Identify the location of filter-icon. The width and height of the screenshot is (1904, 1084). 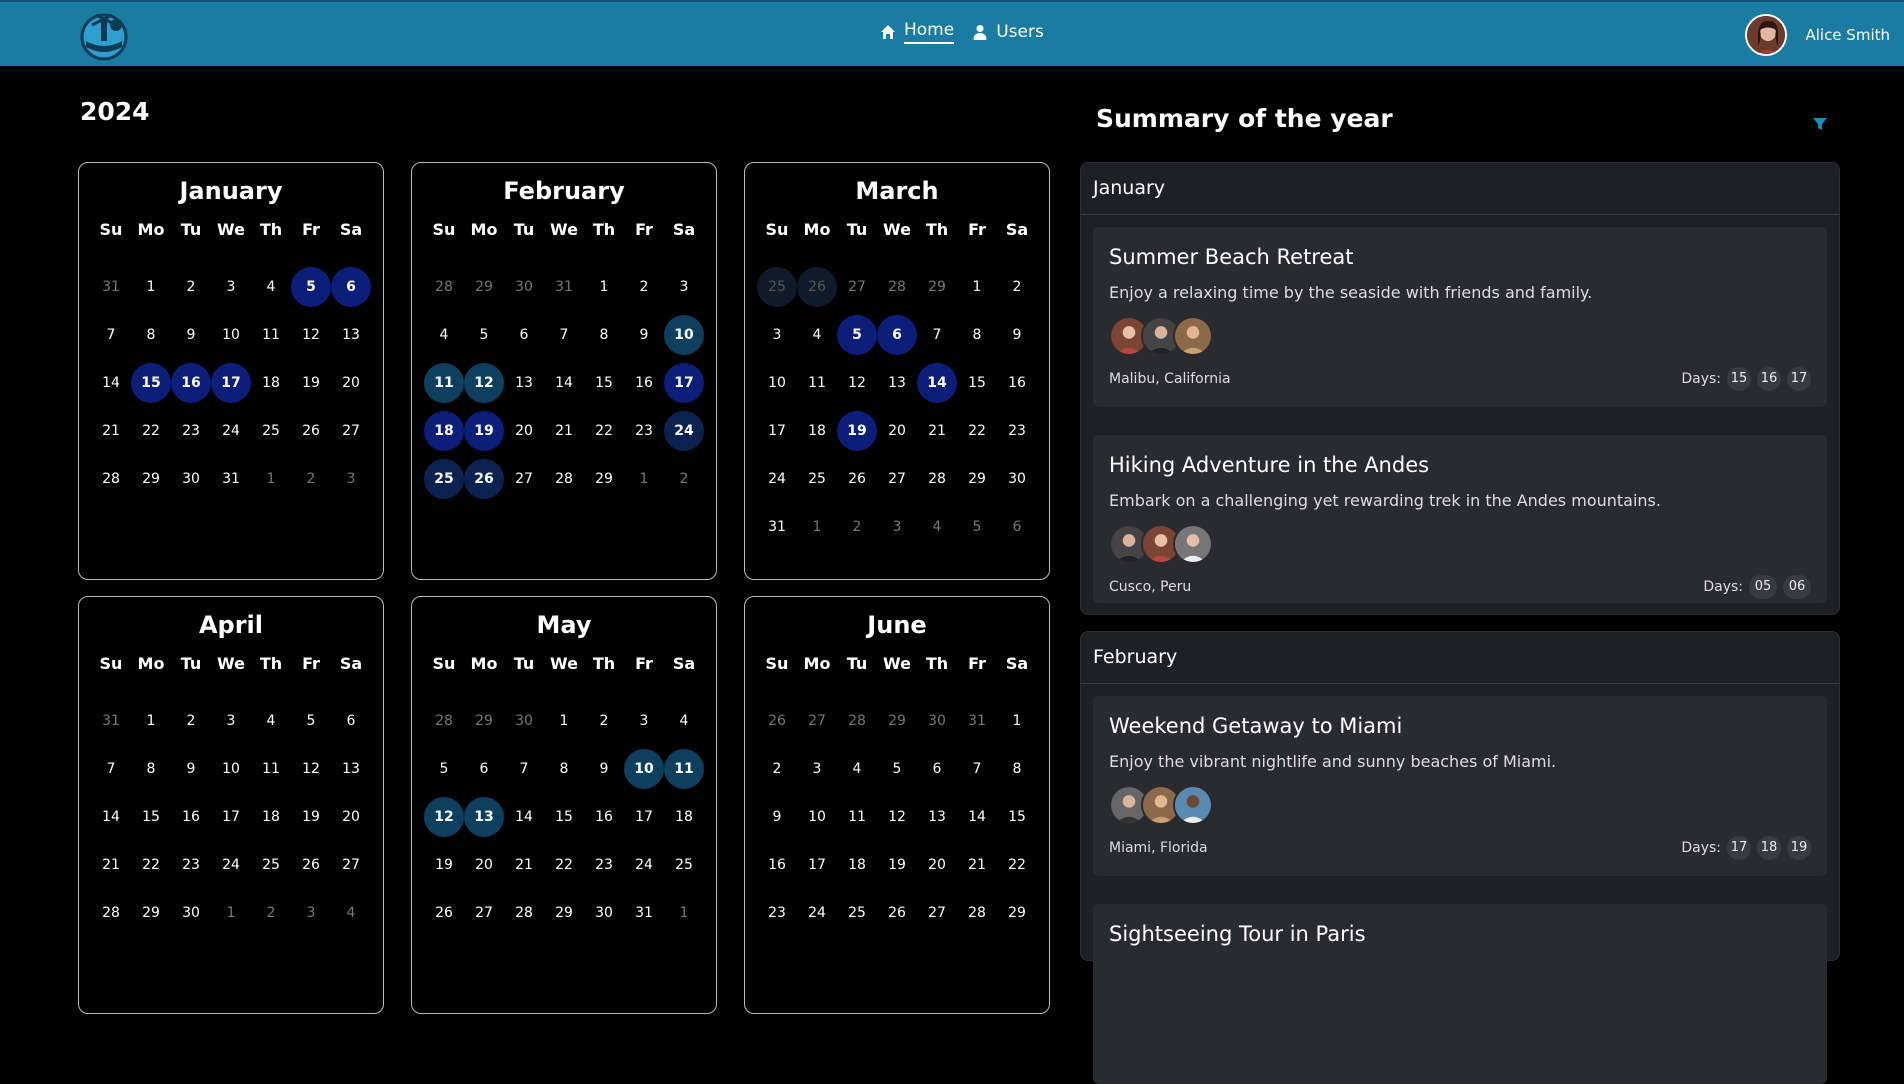
(1820, 124).